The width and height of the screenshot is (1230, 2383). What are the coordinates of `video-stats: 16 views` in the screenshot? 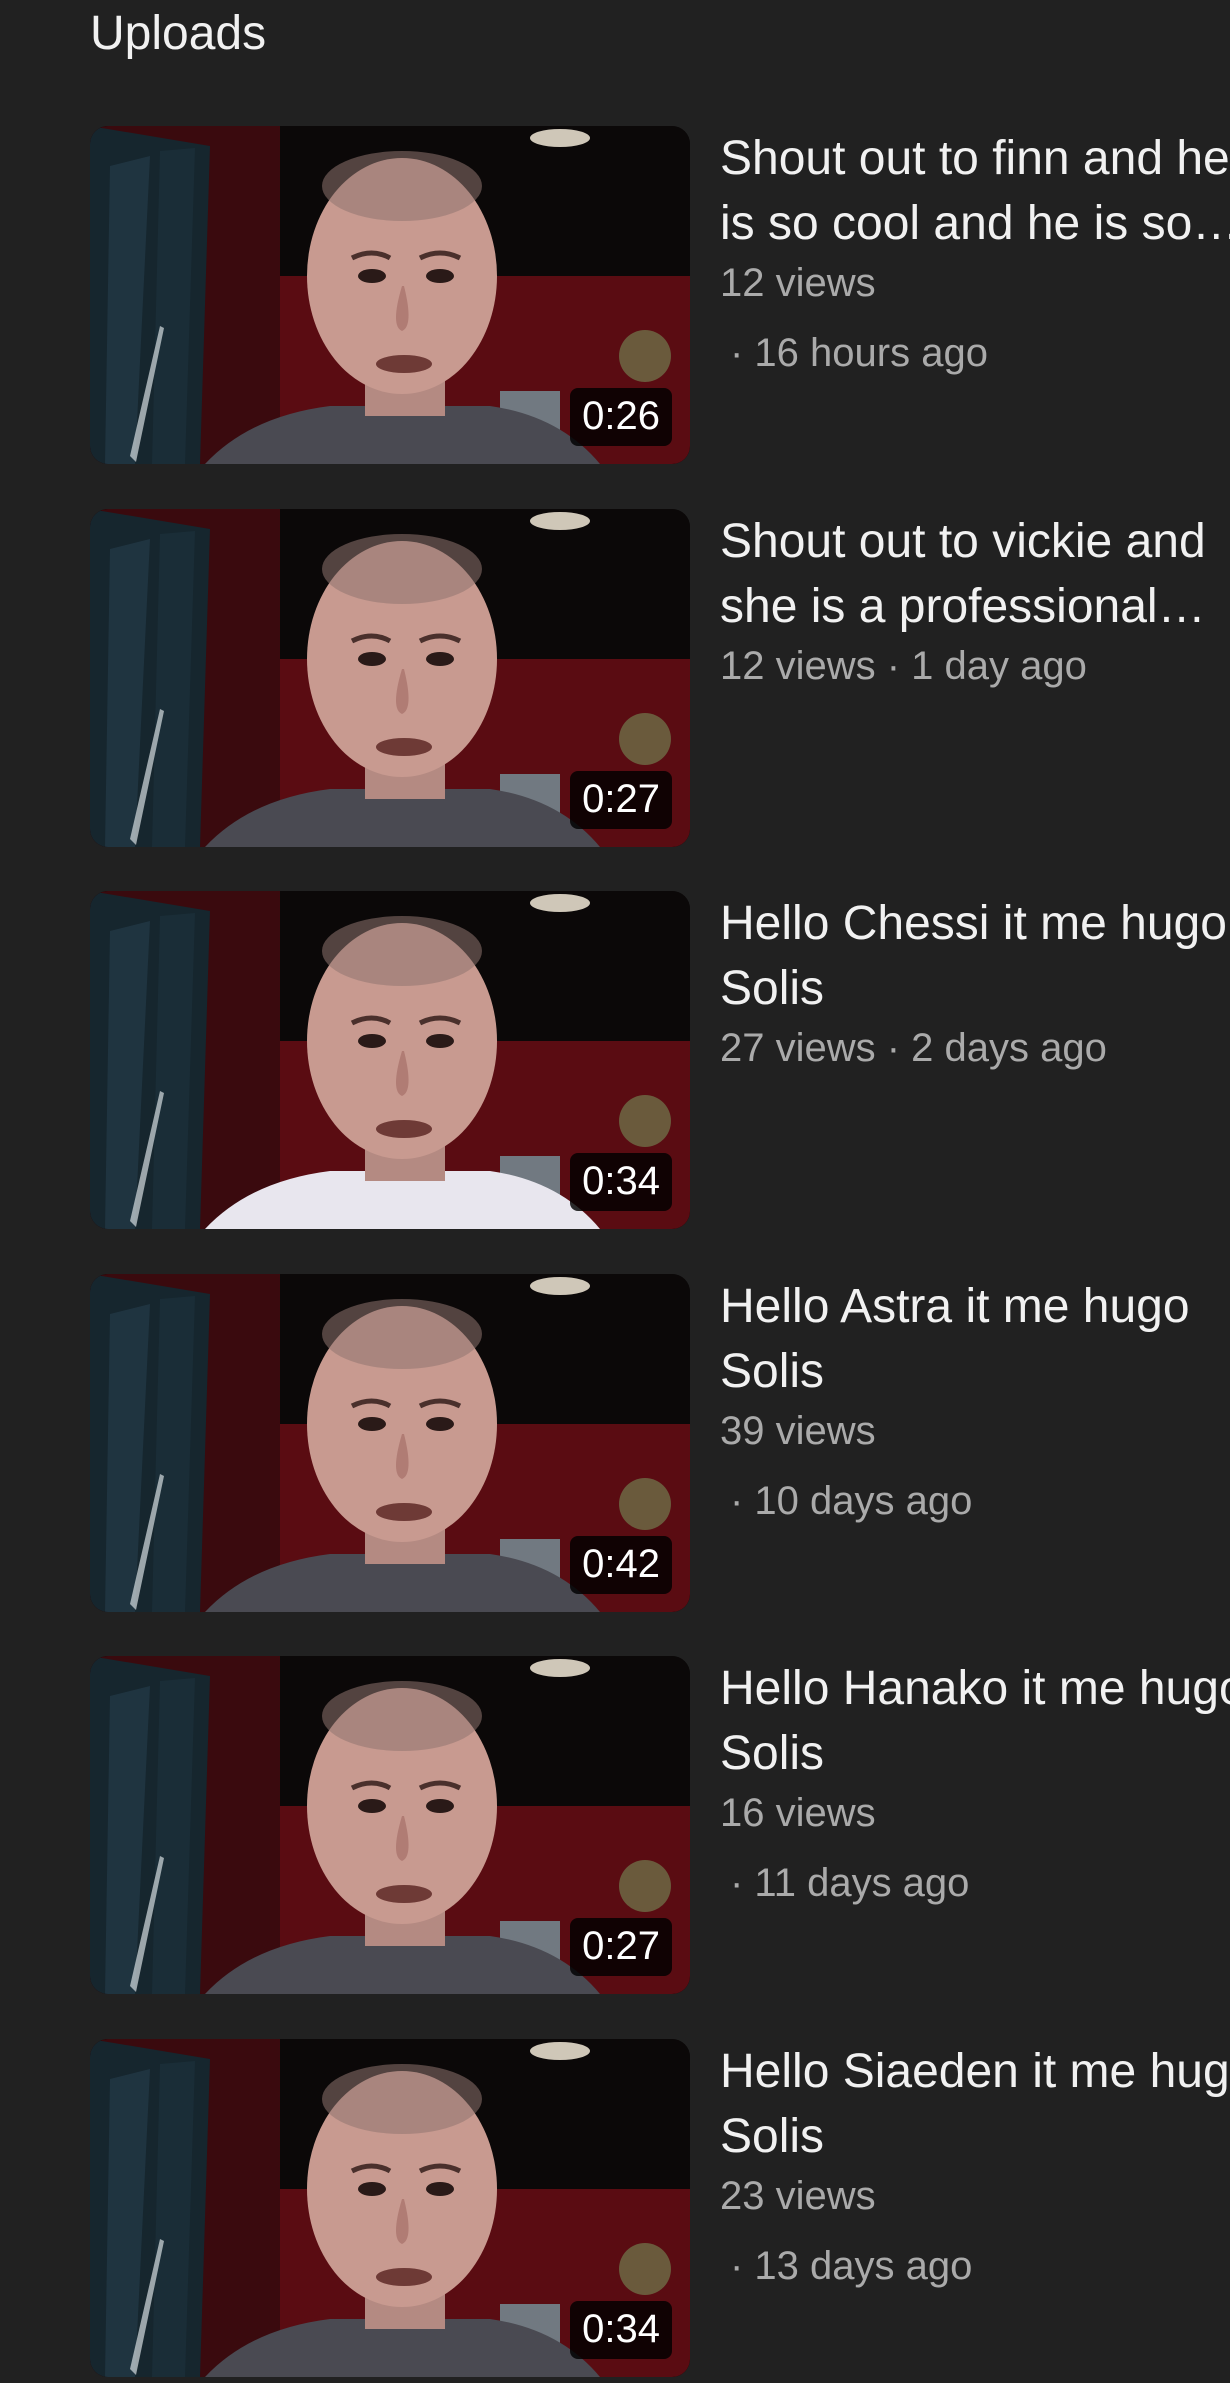 It's located at (798, 1813).